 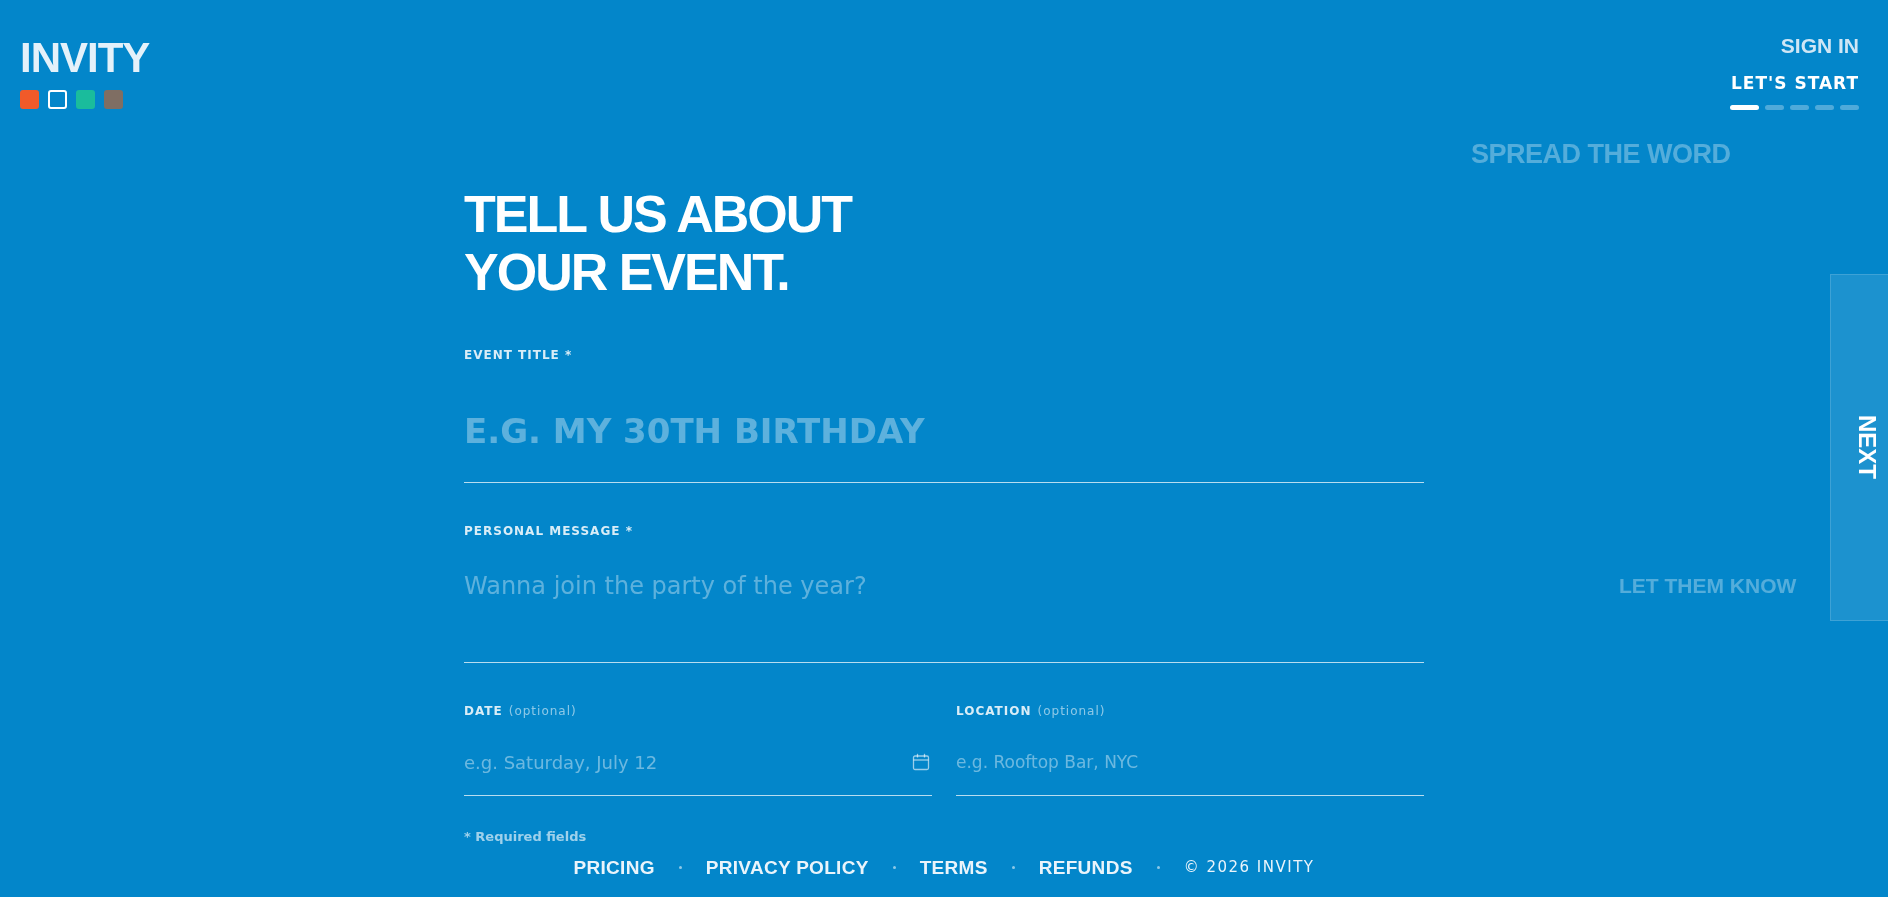 I want to click on date-field: e.g. Saturday, July 12, so click(x=698, y=762).